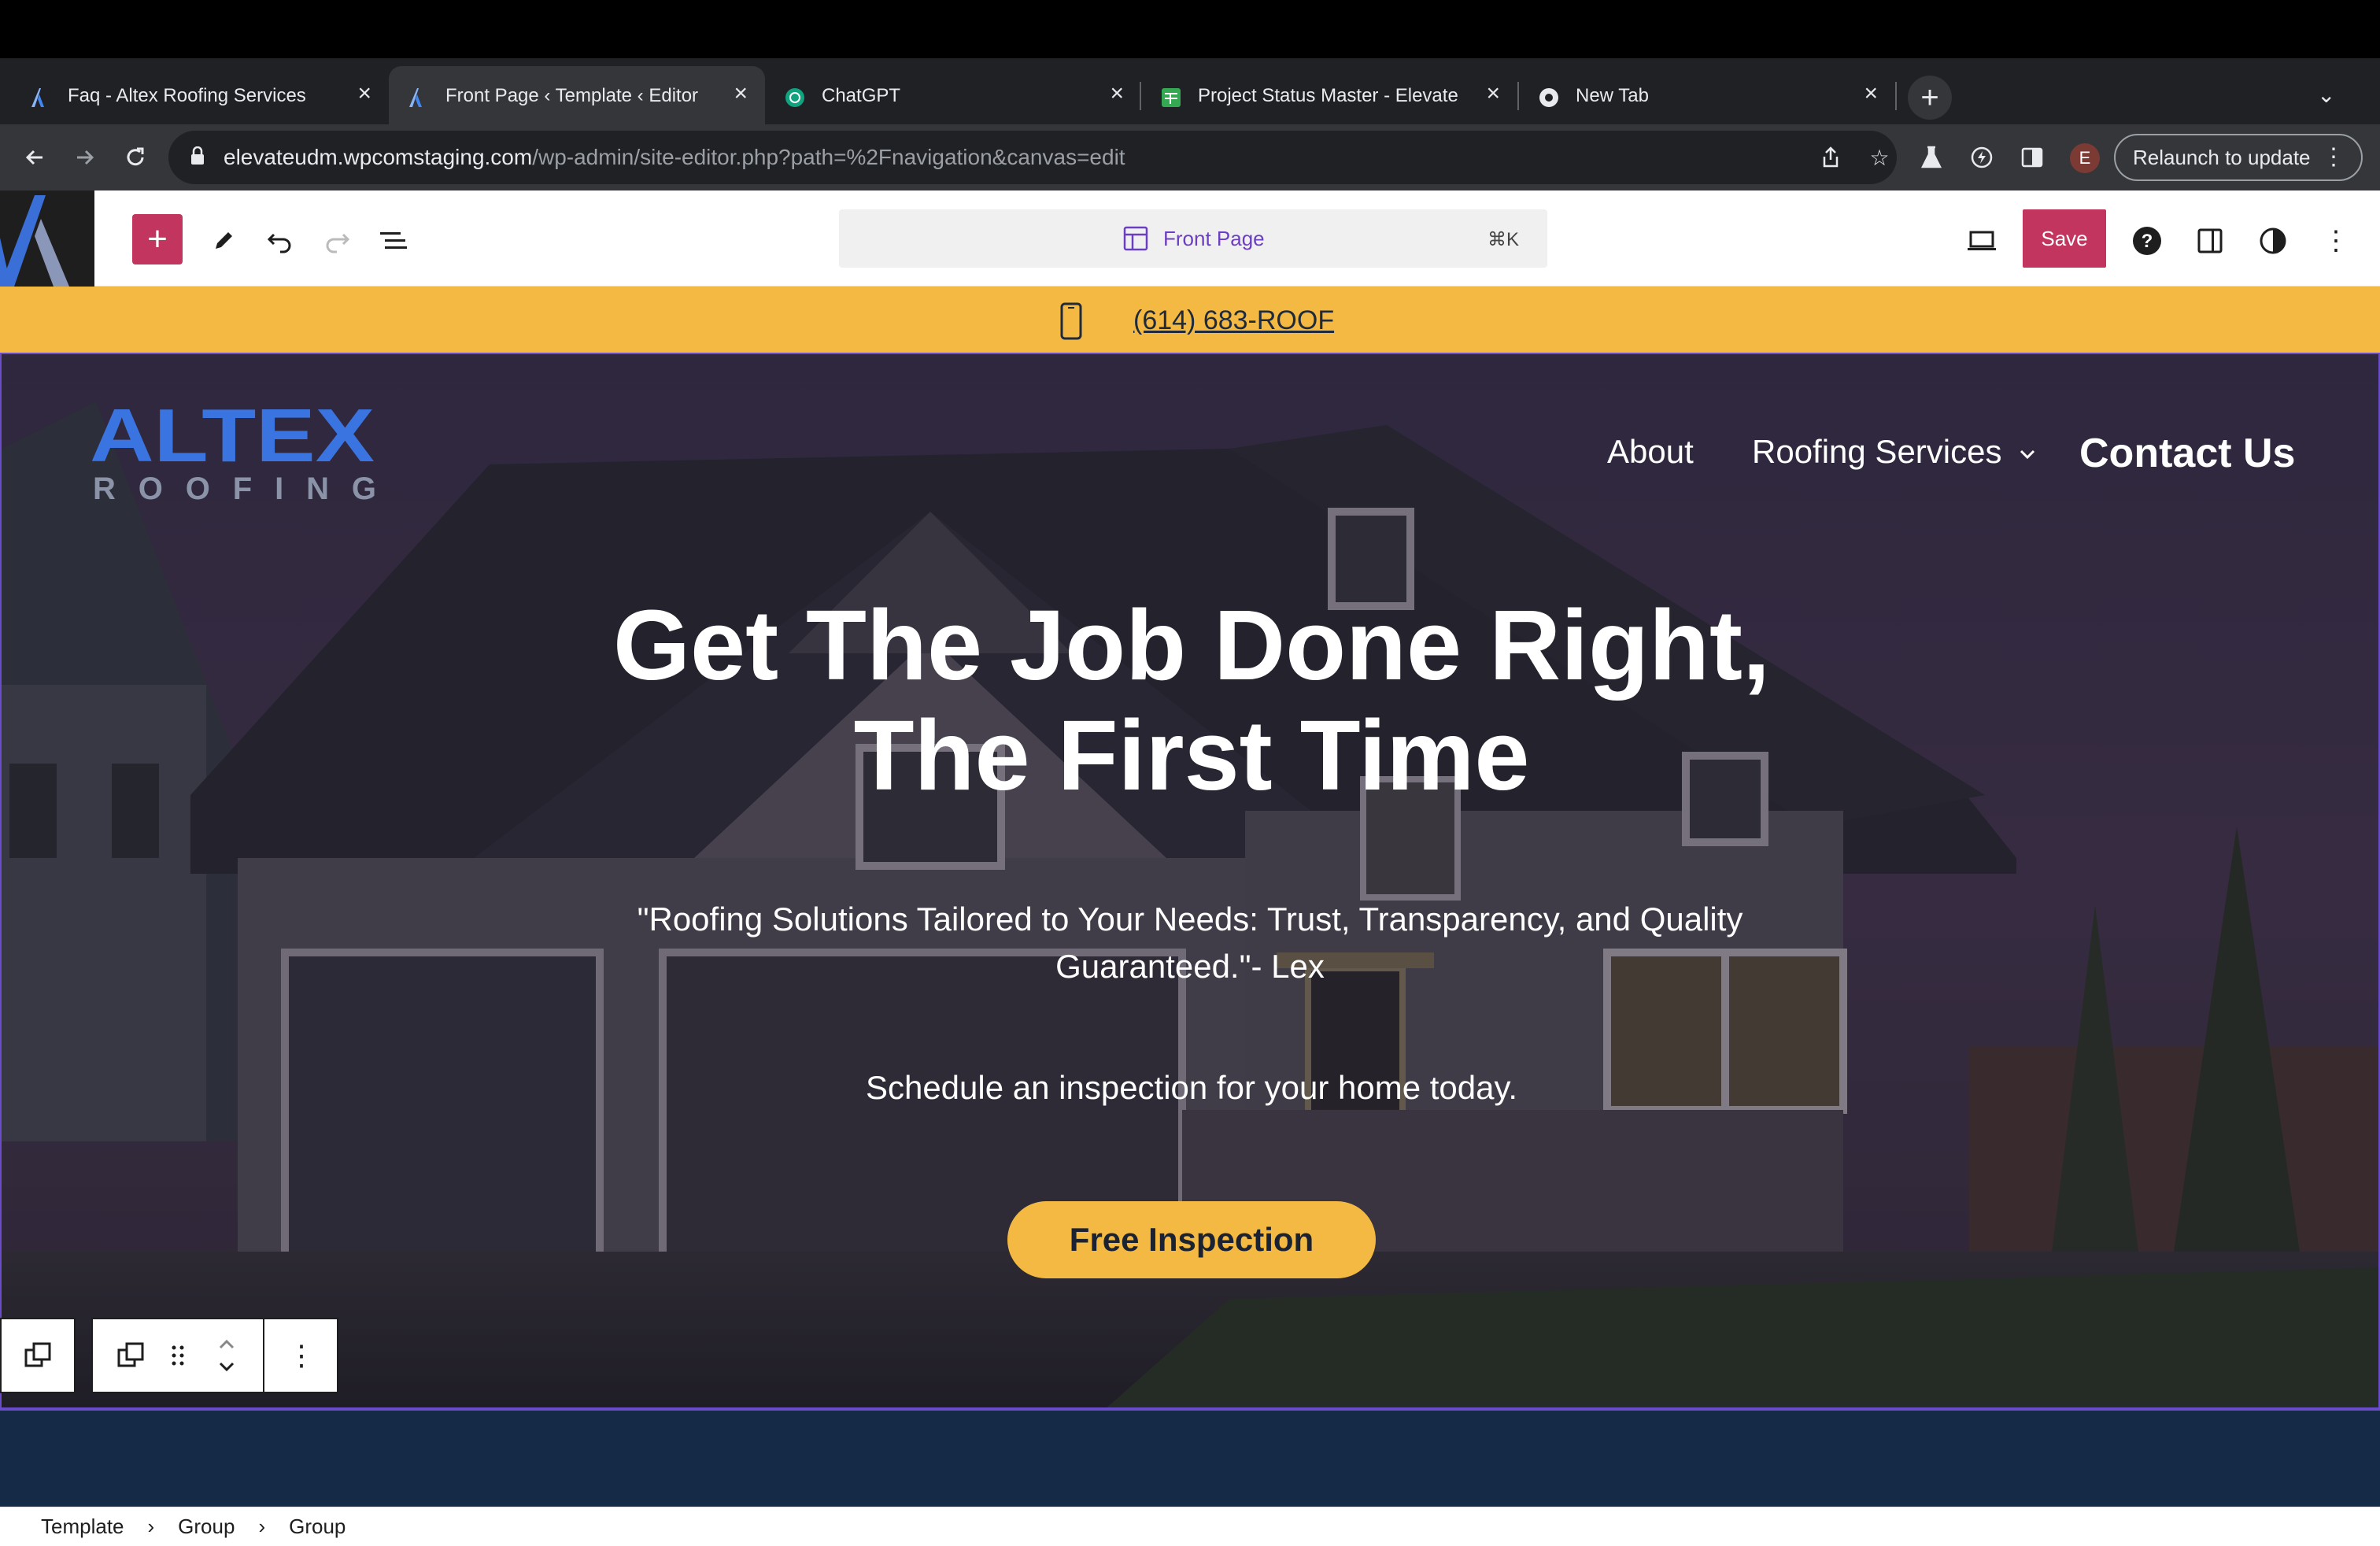  What do you see at coordinates (35, 157) in the screenshot?
I see `back-arrow-icon` at bounding box center [35, 157].